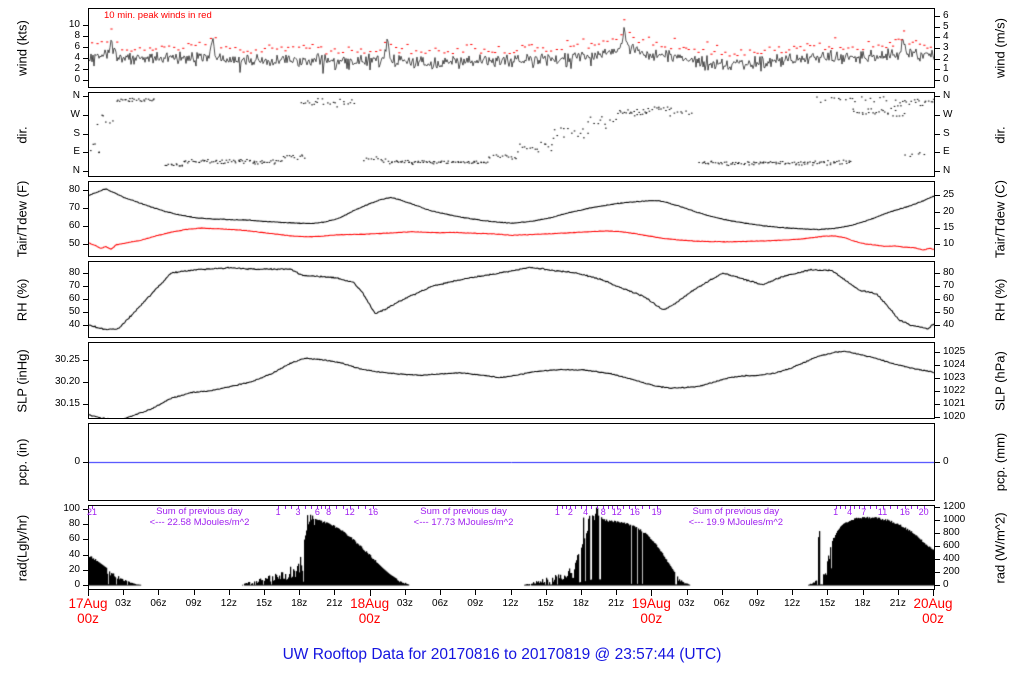 The height and width of the screenshot is (700, 1024). Describe the element at coordinates (946, 133) in the screenshot. I see `y-tick-label-right: S` at that location.